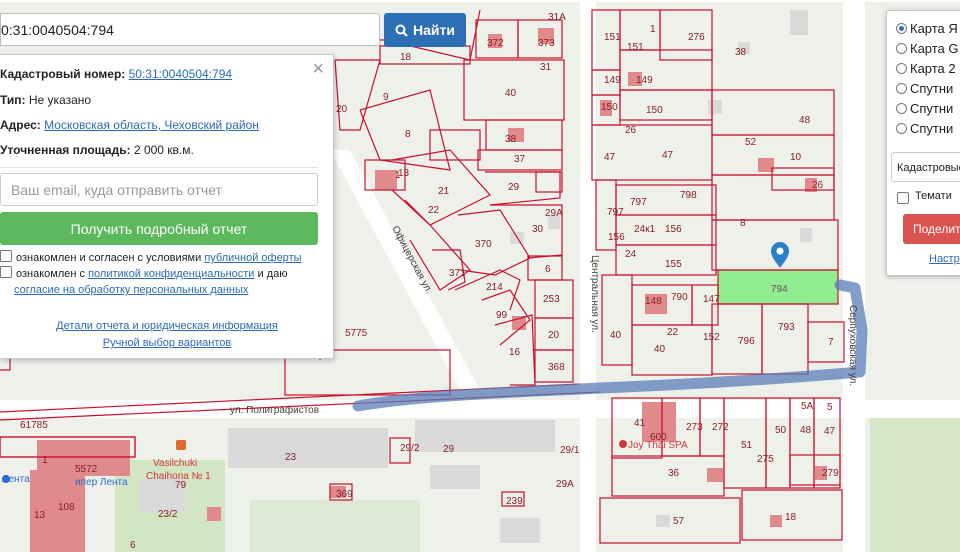 The height and width of the screenshot is (552, 960). What do you see at coordinates (557, 17) in the screenshot?
I see `parcel-label: 31А` at bounding box center [557, 17].